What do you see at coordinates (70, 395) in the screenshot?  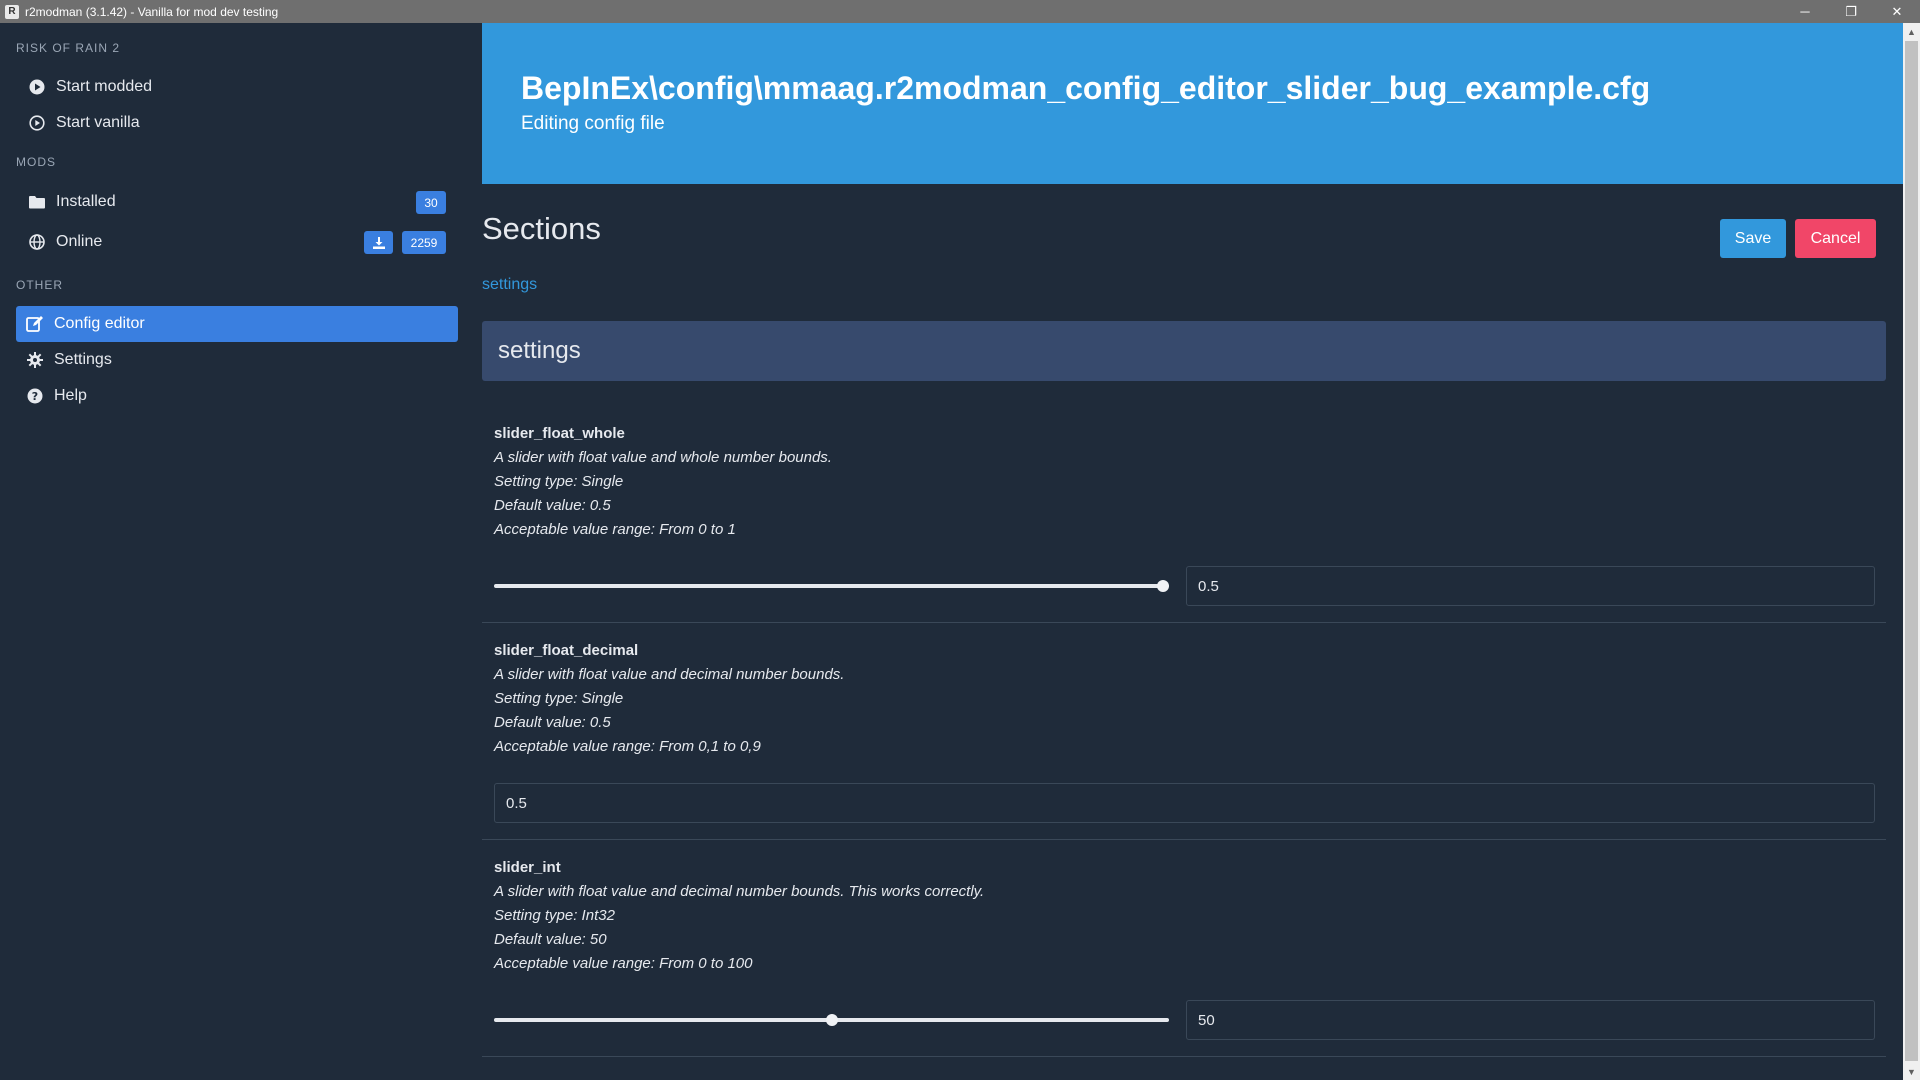 I see `sidebar-item-label: Help` at bounding box center [70, 395].